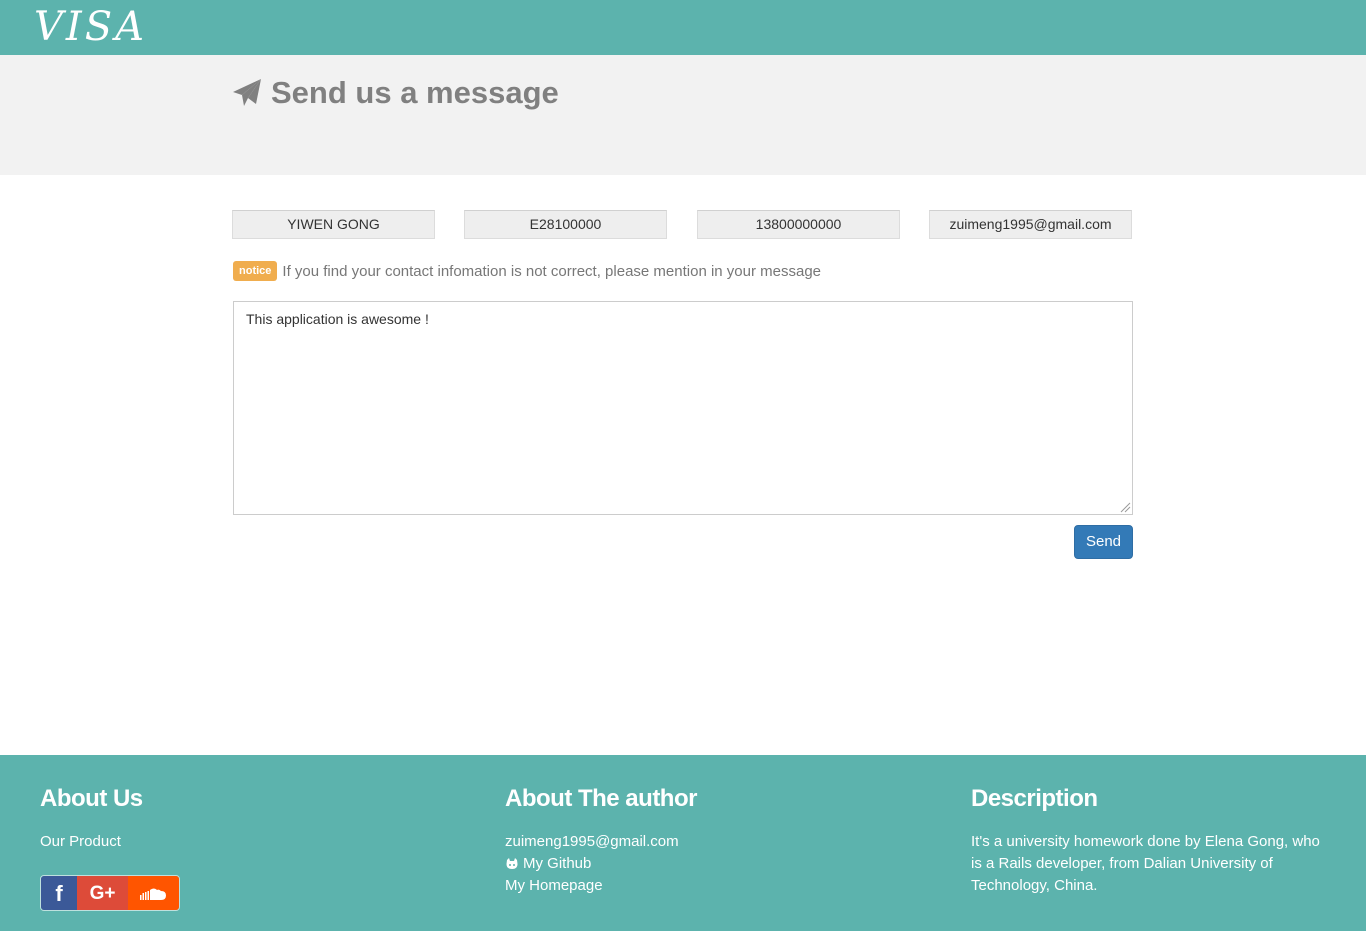 The width and height of the screenshot is (1366, 931). I want to click on github-link-label: My Github, so click(557, 863).